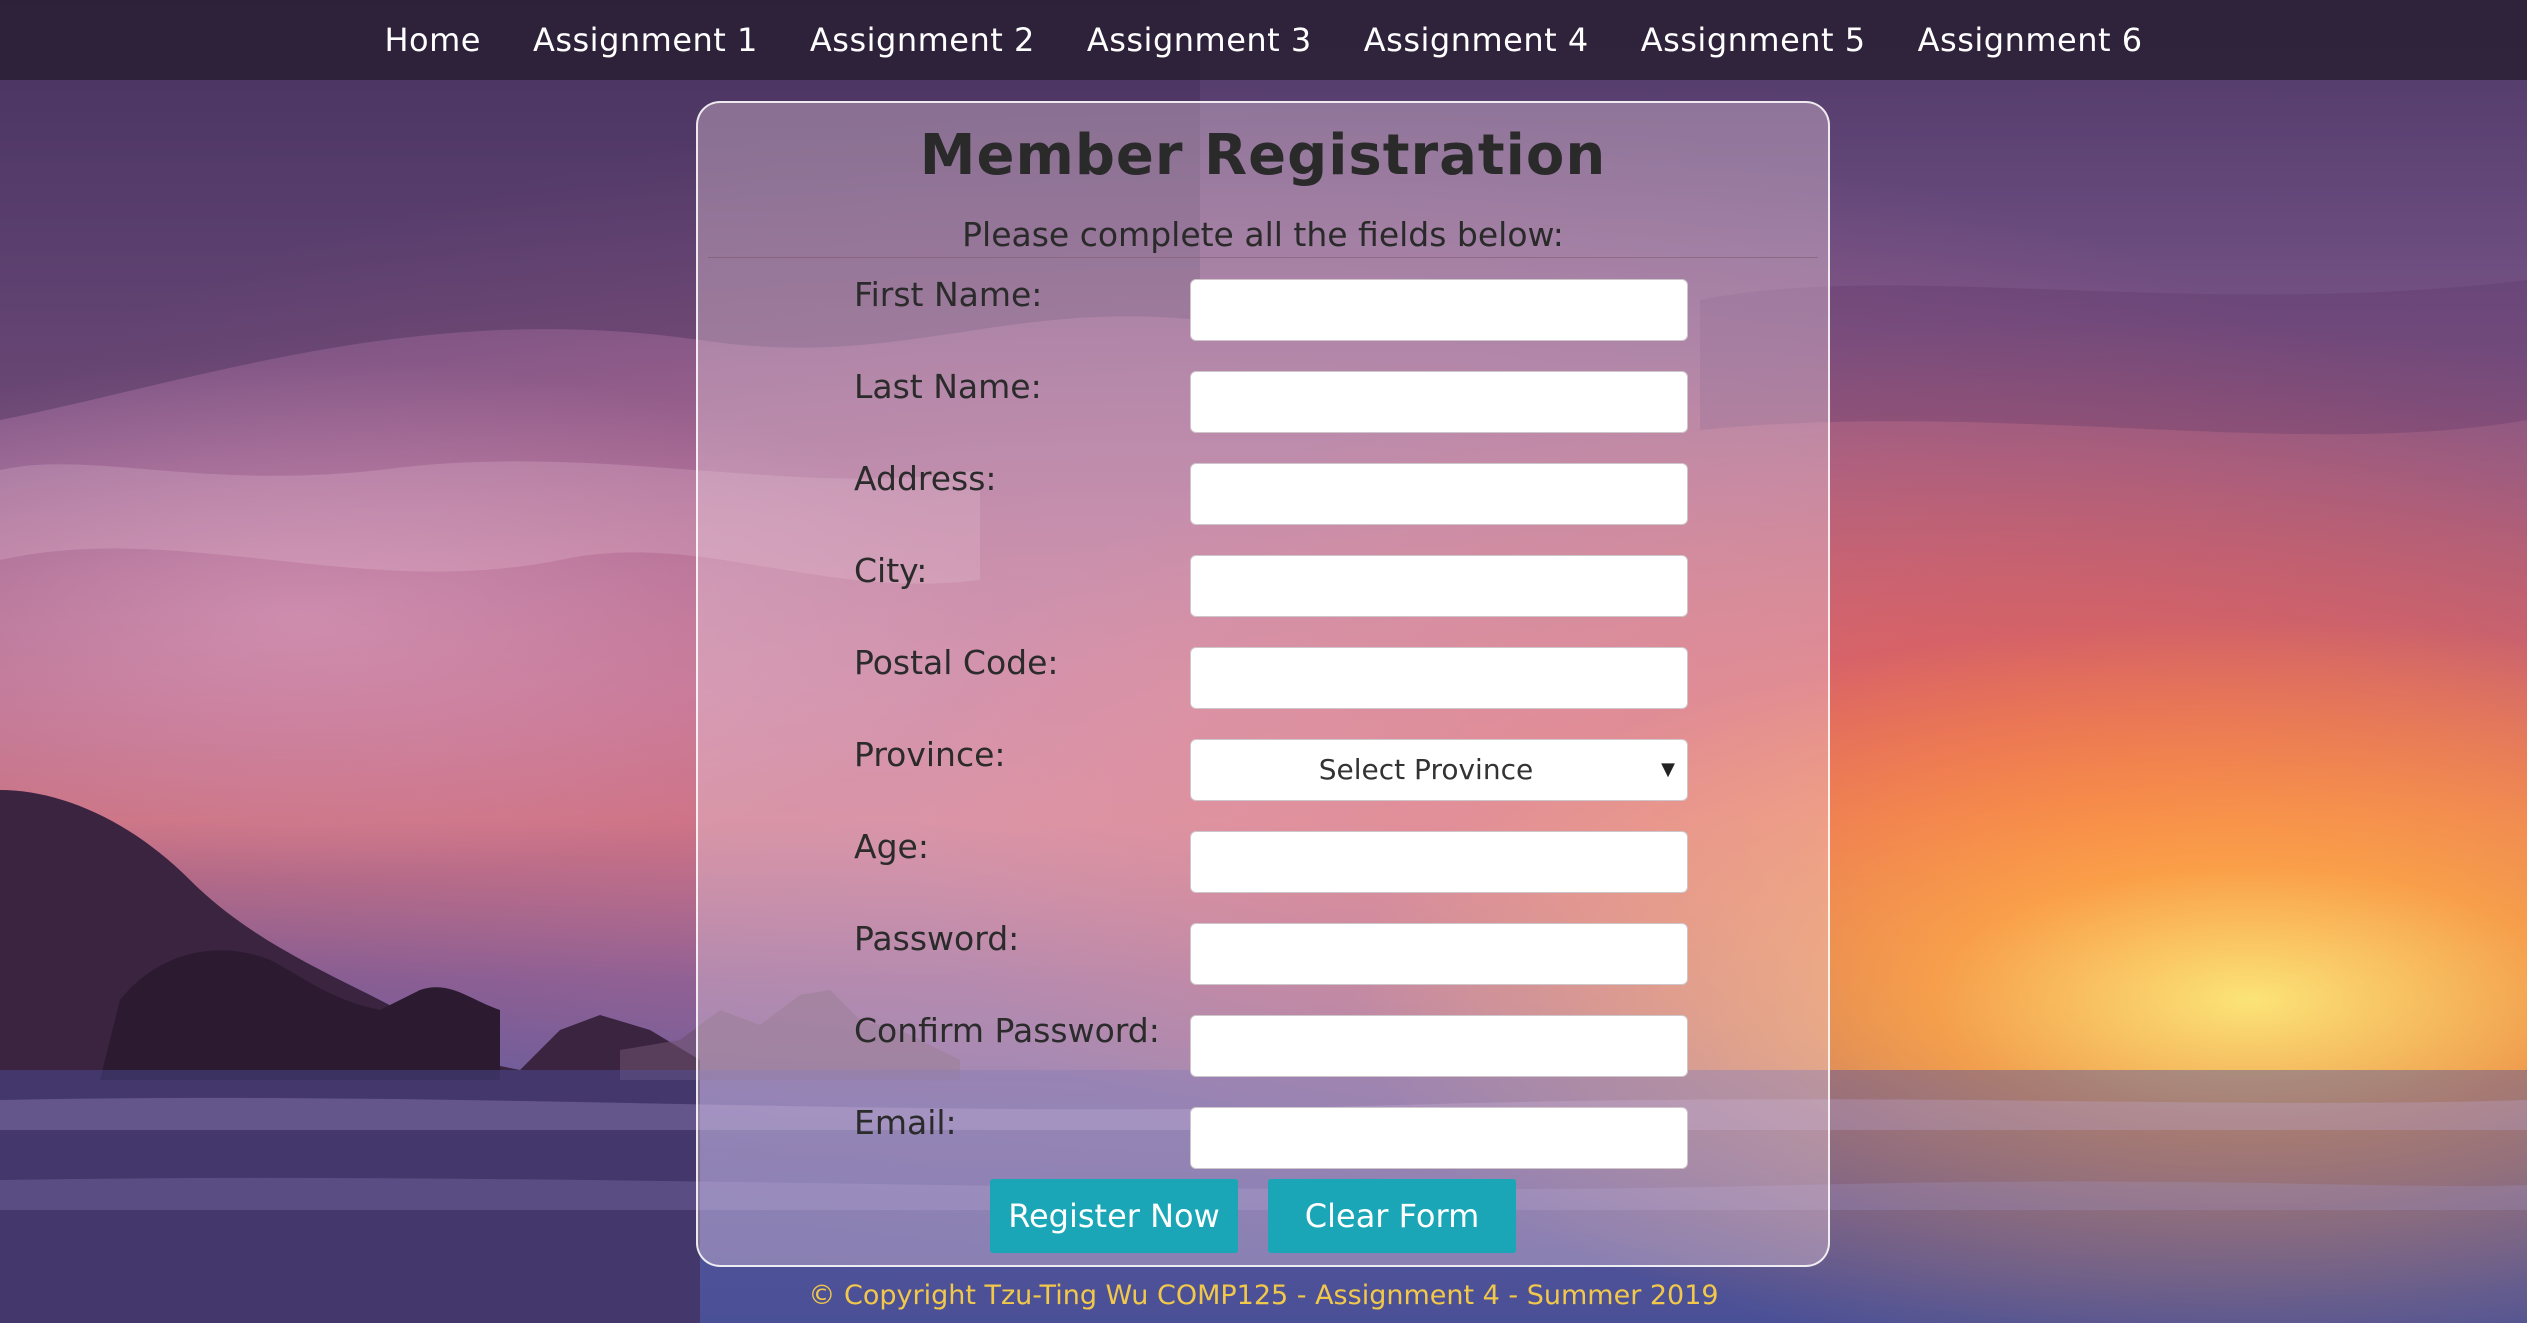  I want to click on first-name-input, so click(1439, 310).